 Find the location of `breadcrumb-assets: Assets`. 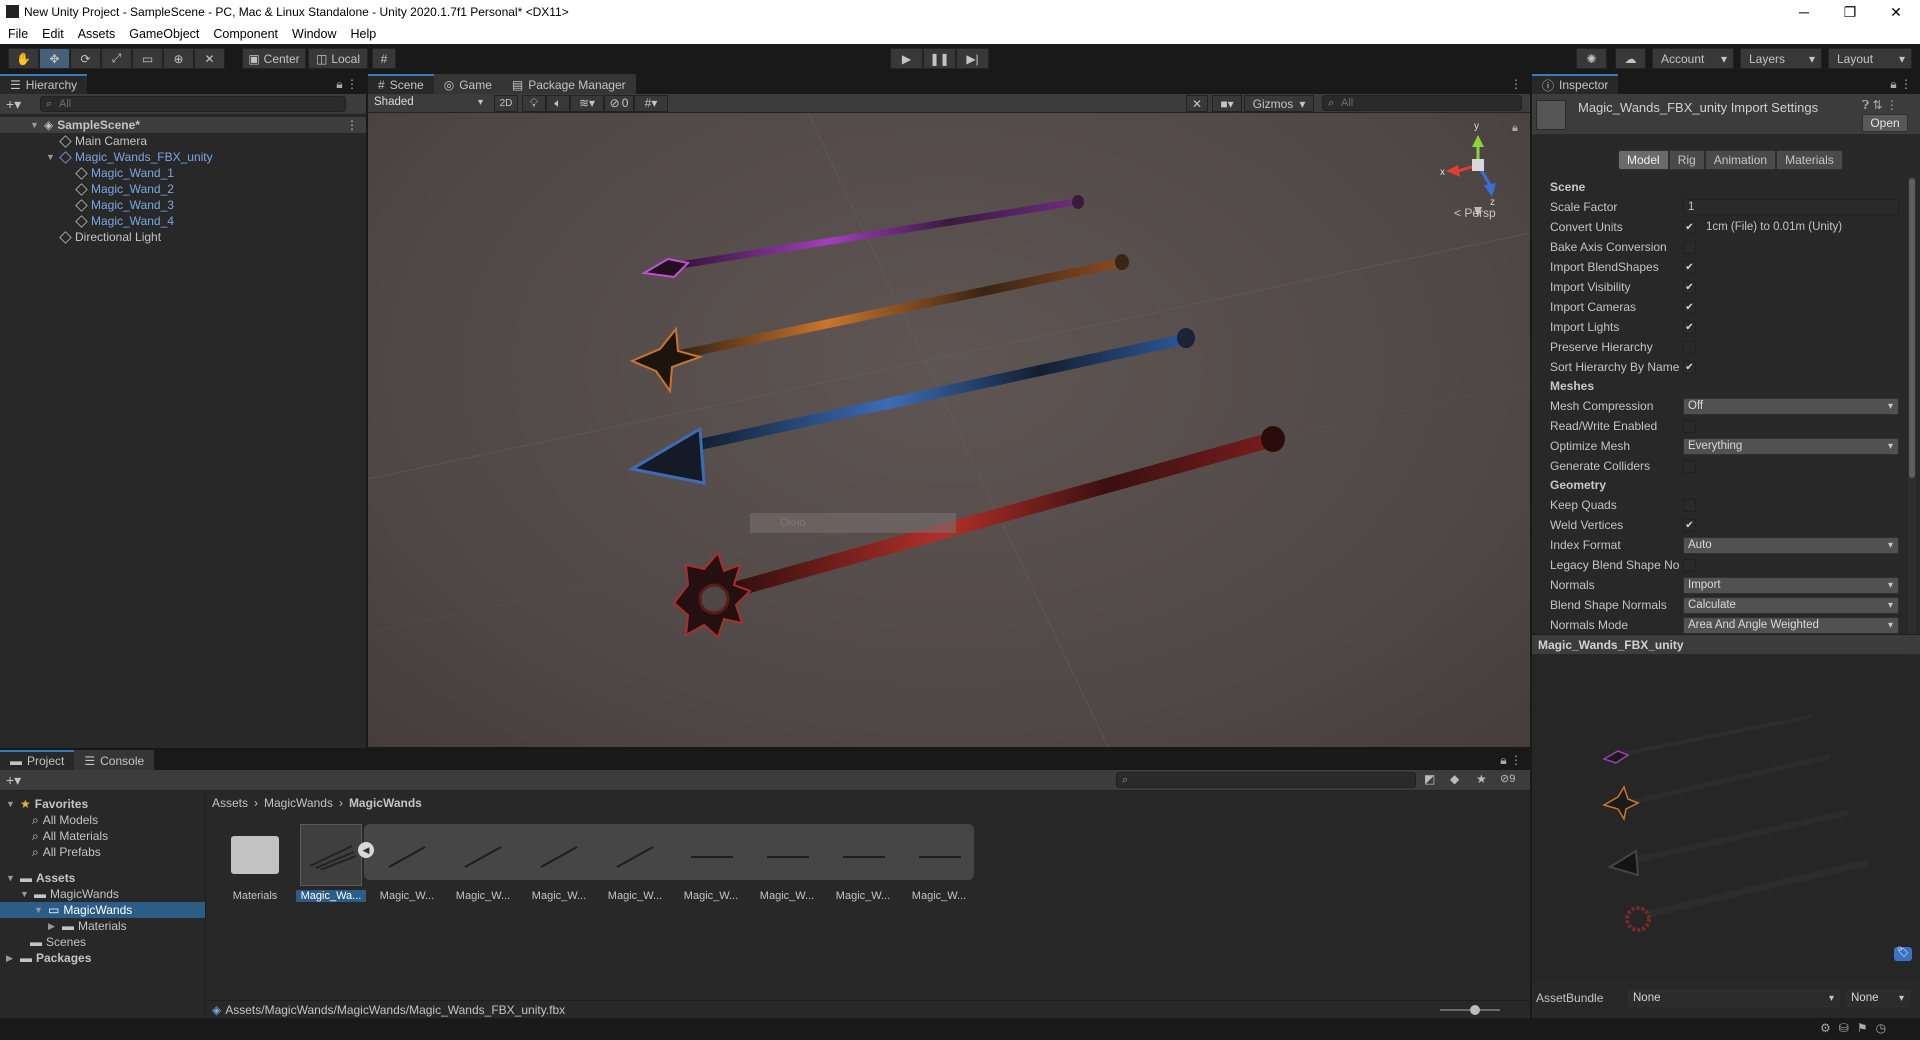

breadcrumb-assets: Assets is located at coordinates (230, 803).